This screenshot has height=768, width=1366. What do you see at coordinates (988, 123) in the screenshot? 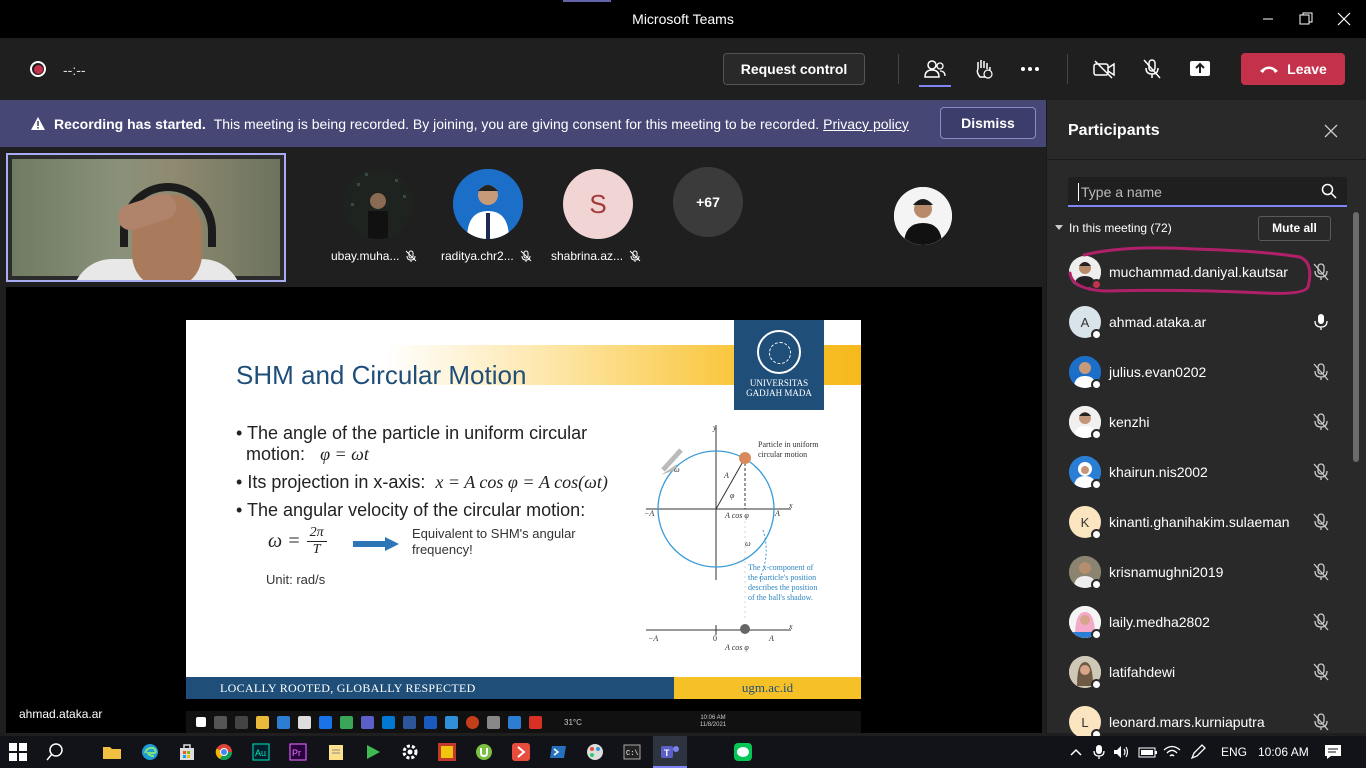
I see `dismiss-button: Dismiss` at bounding box center [988, 123].